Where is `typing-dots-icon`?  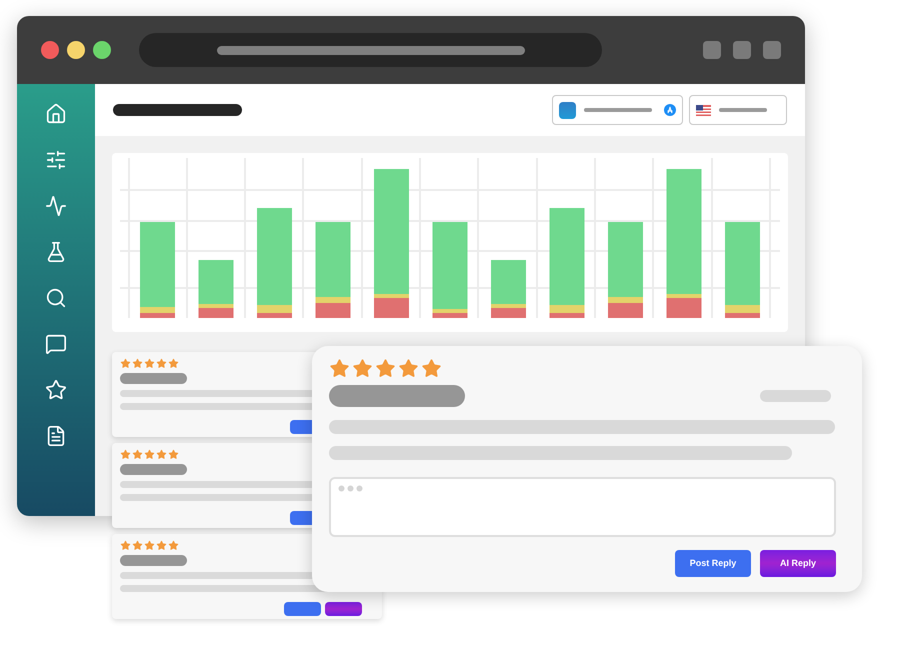
typing-dots-icon is located at coordinates (350, 488).